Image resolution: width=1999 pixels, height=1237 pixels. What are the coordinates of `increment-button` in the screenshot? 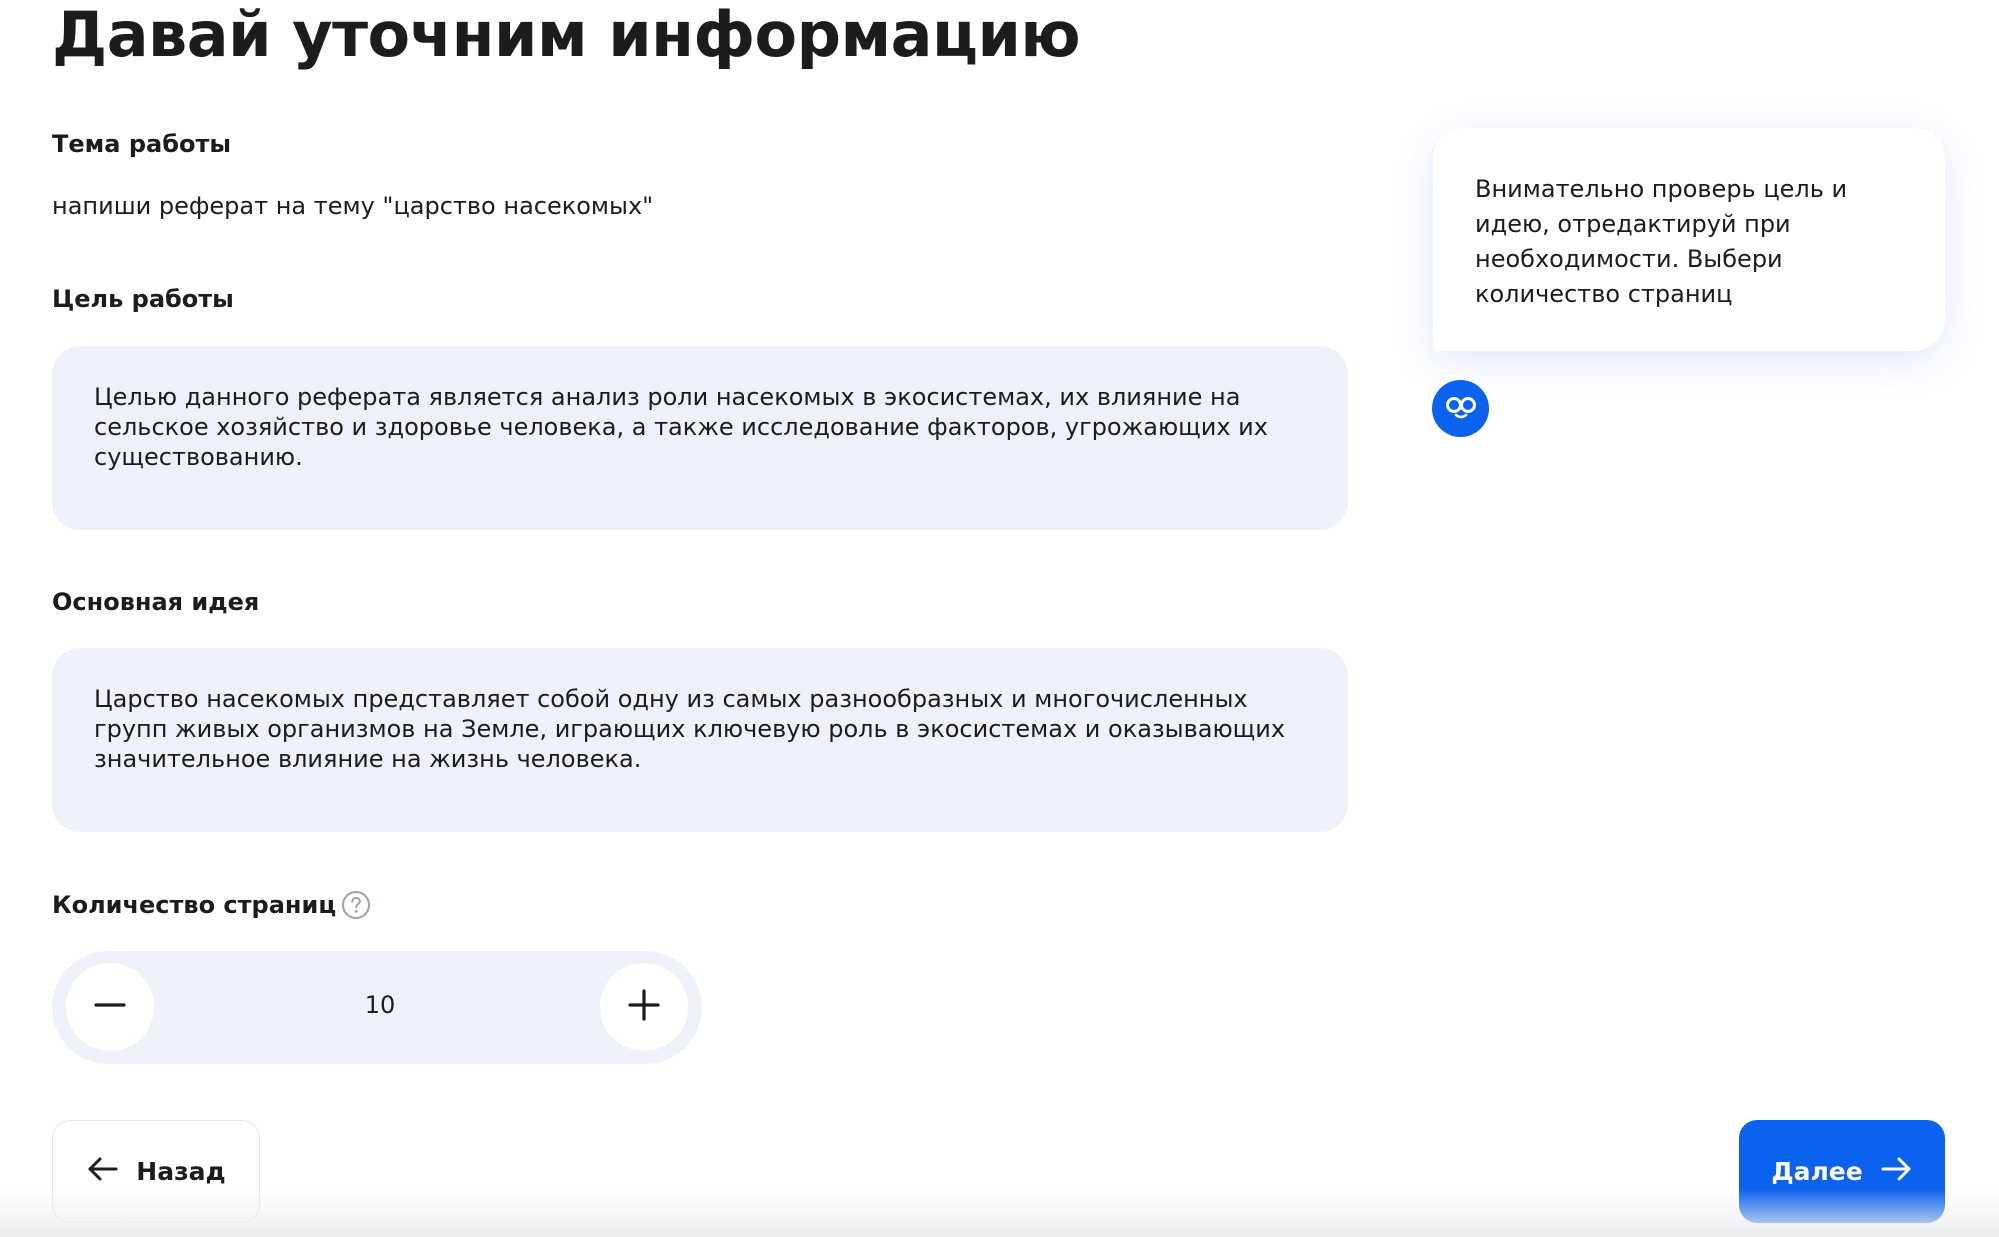 It's located at (644, 1007).